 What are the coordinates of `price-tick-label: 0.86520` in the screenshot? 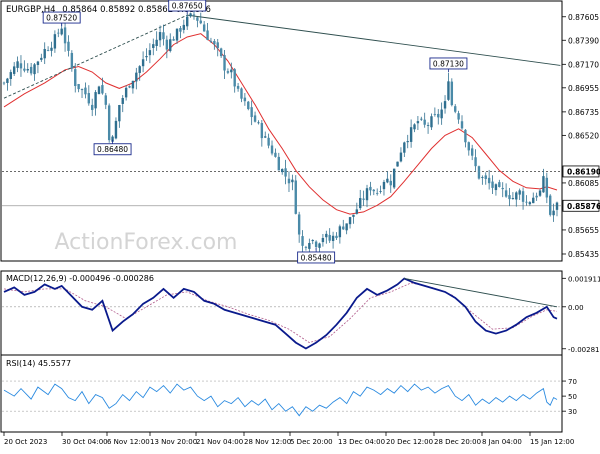 It's located at (583, 135).